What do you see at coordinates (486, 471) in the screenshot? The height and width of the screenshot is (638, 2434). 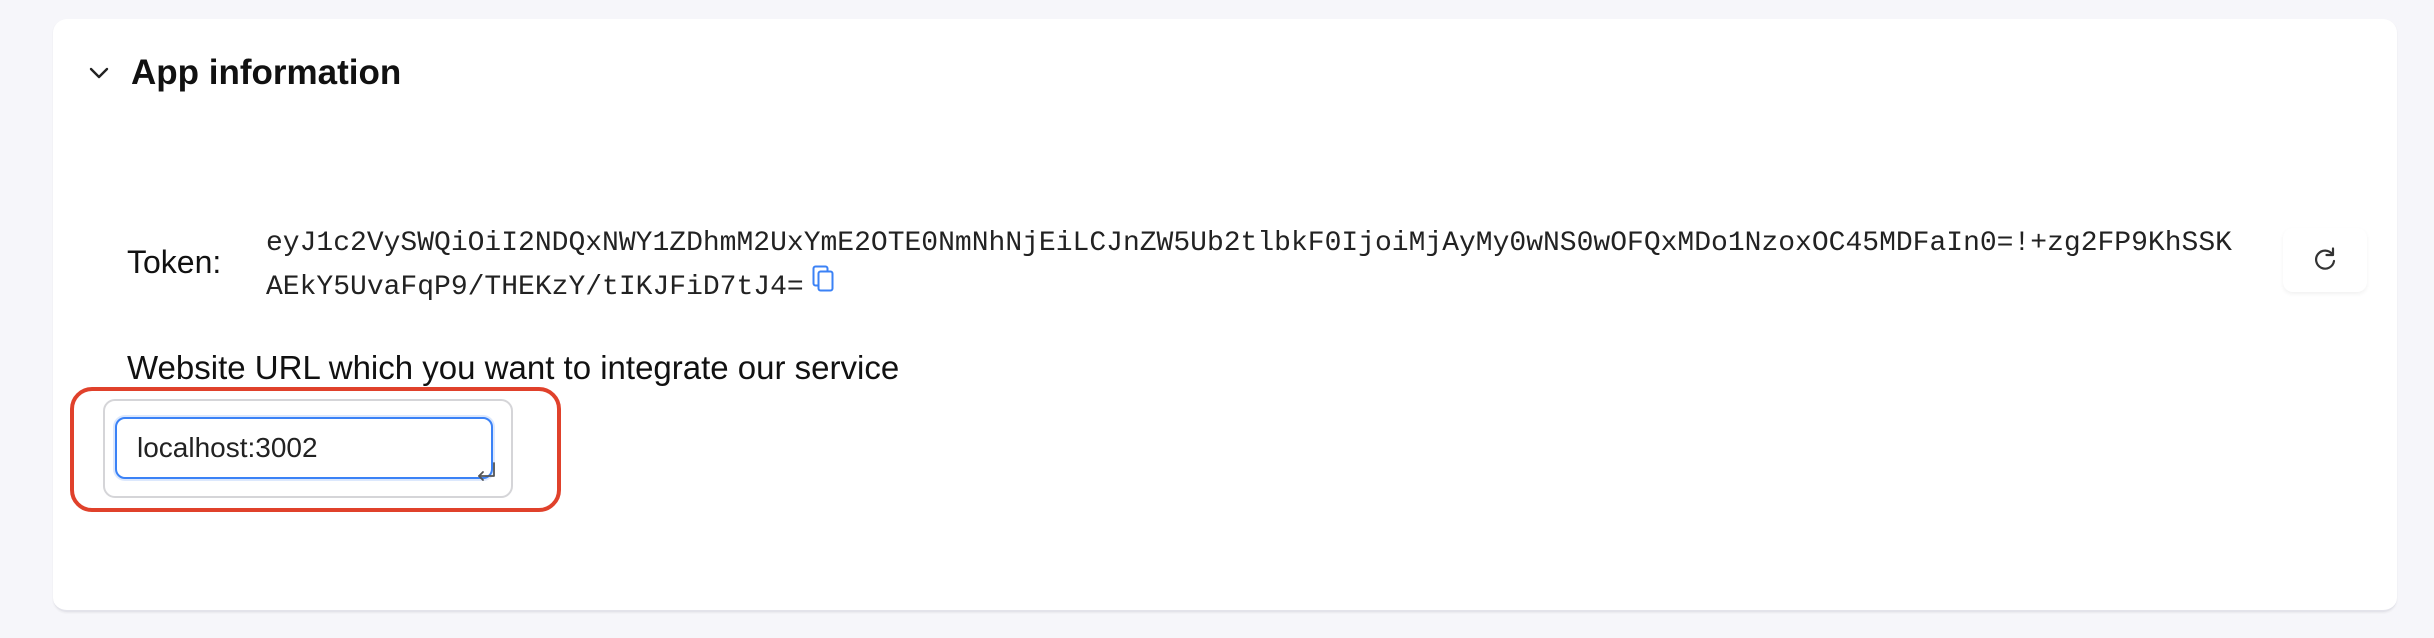 I see `enter-icon` at bounding box center [486, 471].